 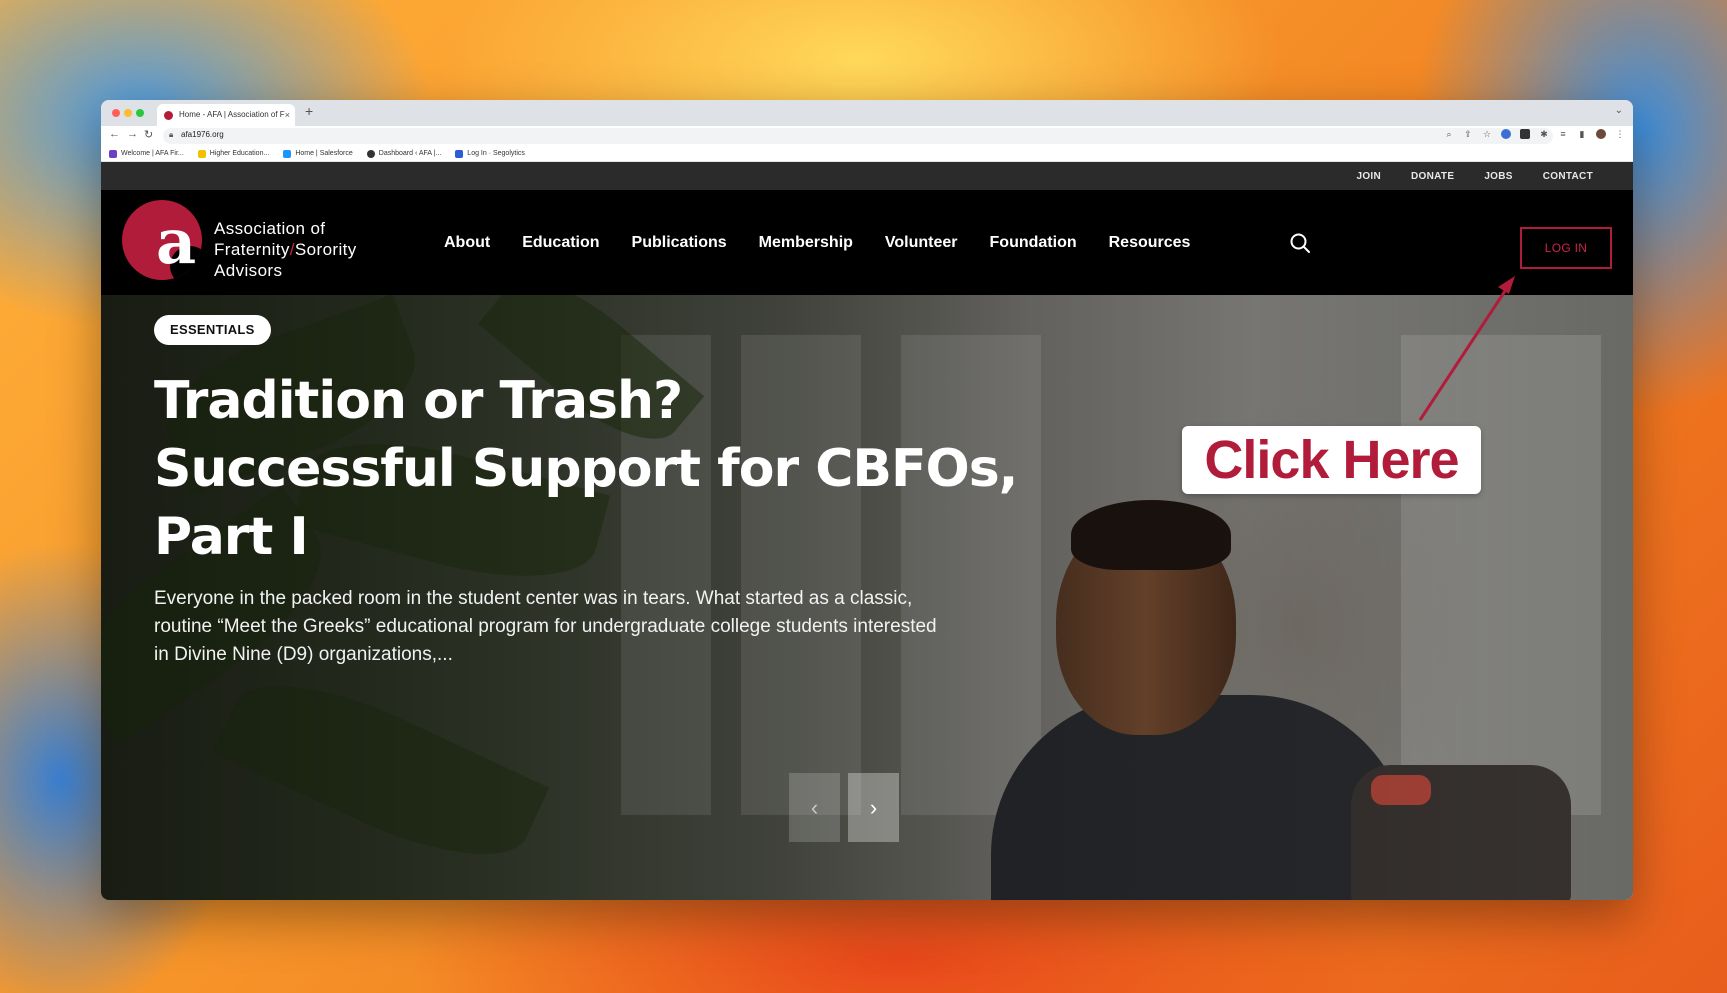 What do you see at coordinates (1468, 134) in the screenshot?
I see `share-icon: ⇪` at bounding box center [1468, 134].